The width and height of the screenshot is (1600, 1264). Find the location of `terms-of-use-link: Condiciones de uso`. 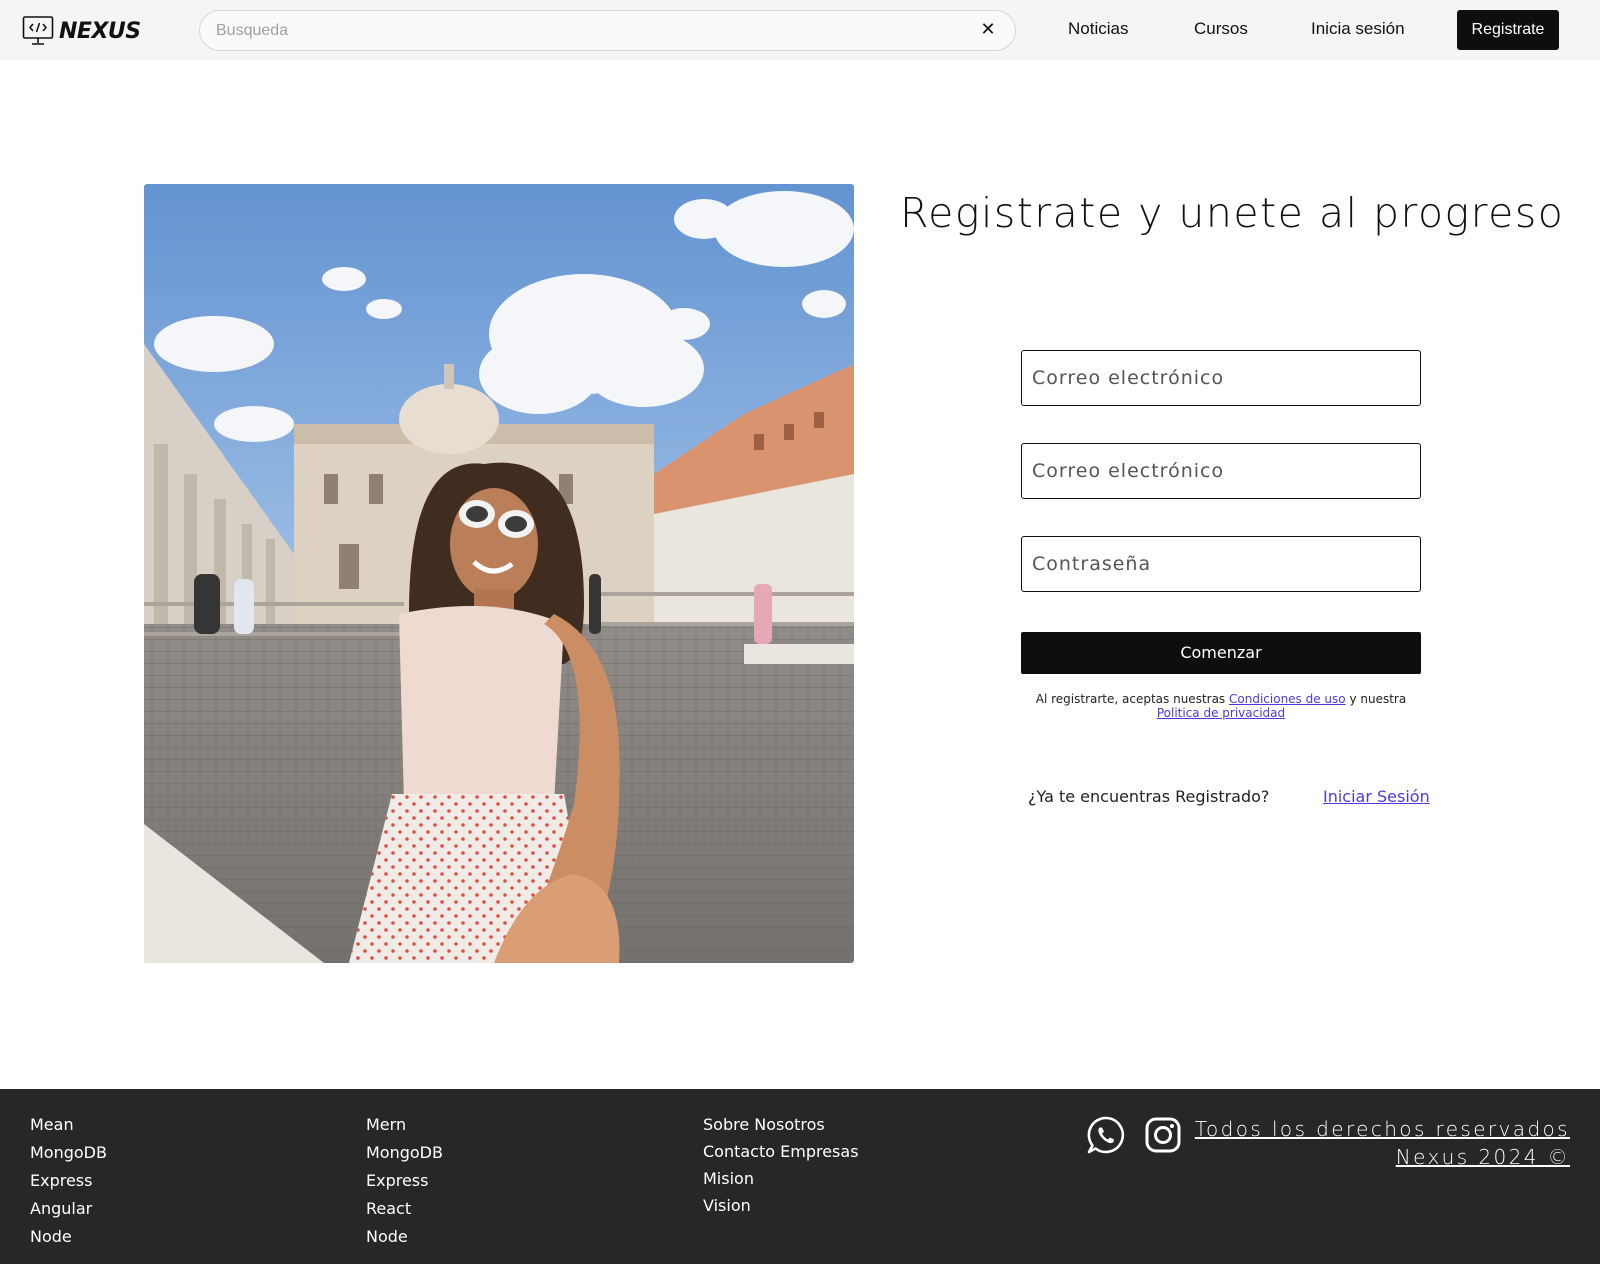

terms-of-use-link: Condiciones de uso is located at coordinates (1287, 699).